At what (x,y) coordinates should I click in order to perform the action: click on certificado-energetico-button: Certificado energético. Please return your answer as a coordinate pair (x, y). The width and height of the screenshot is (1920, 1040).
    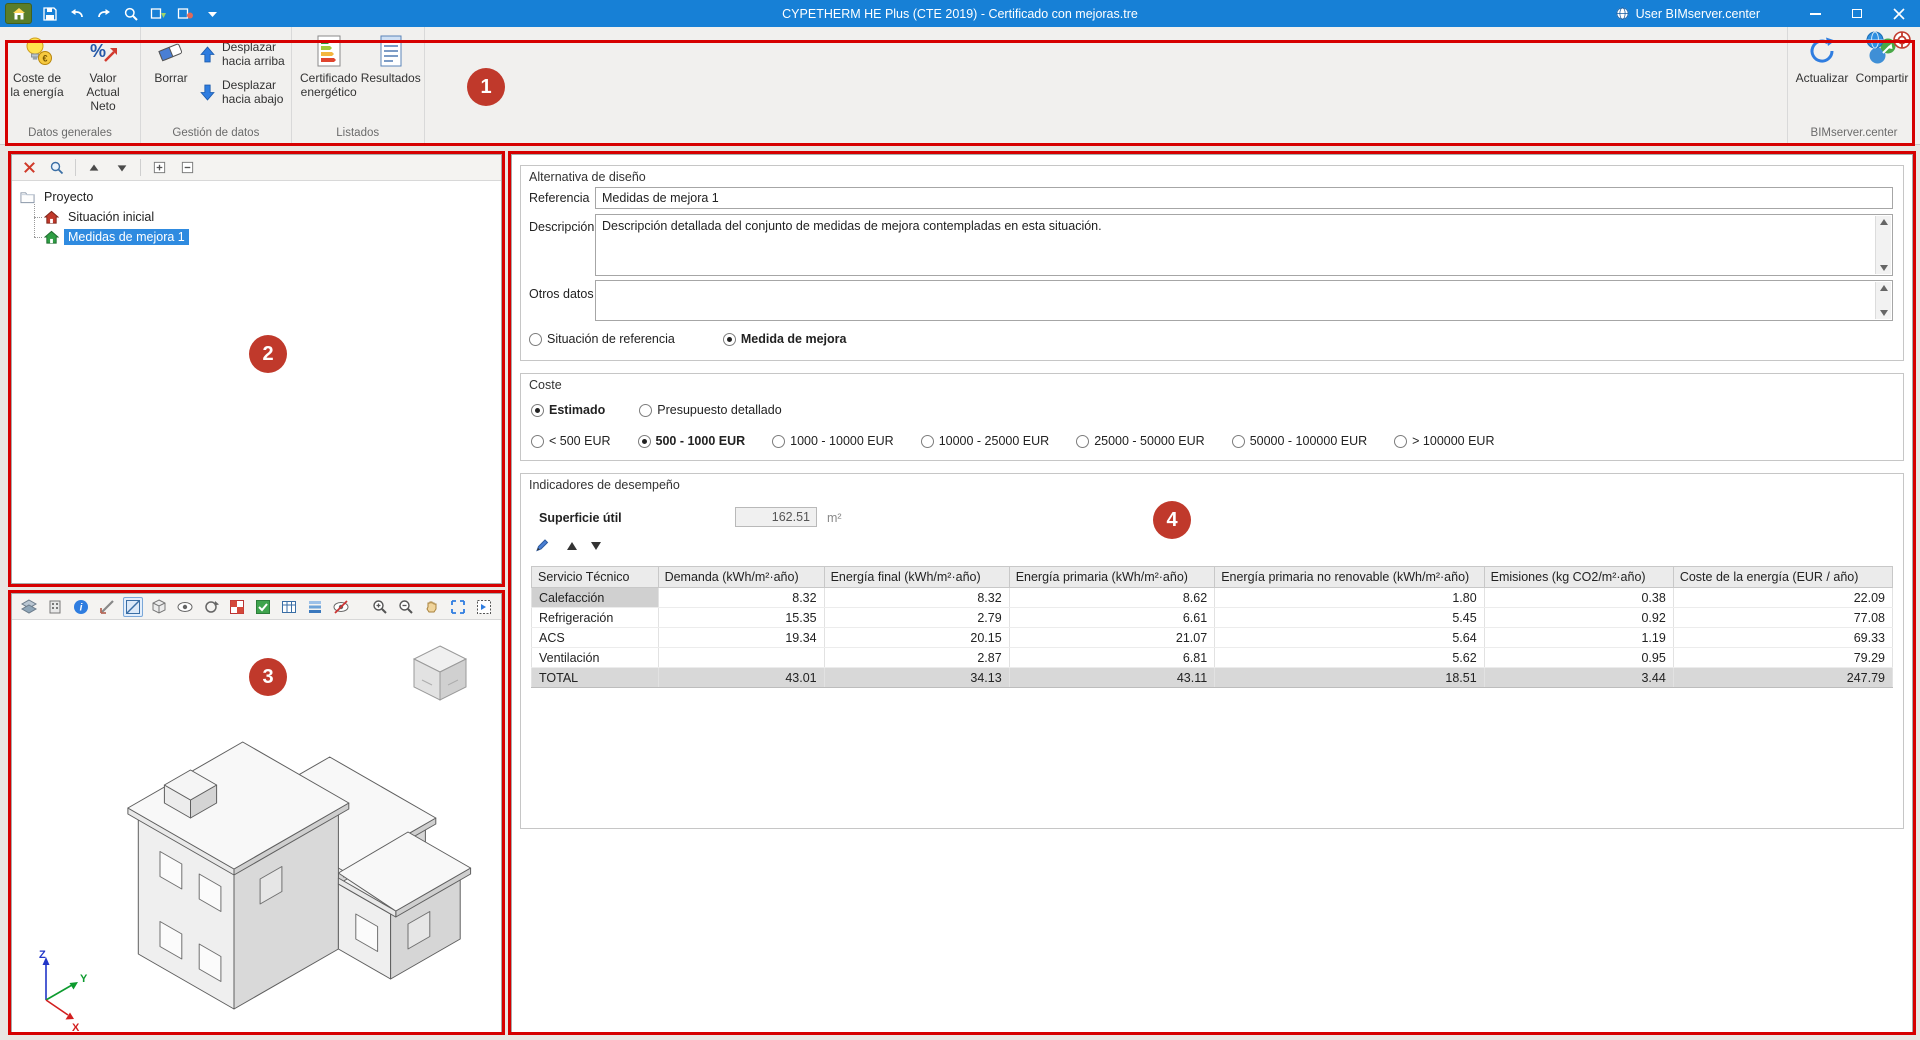
    Looking at the image, I should click on (329, 66).